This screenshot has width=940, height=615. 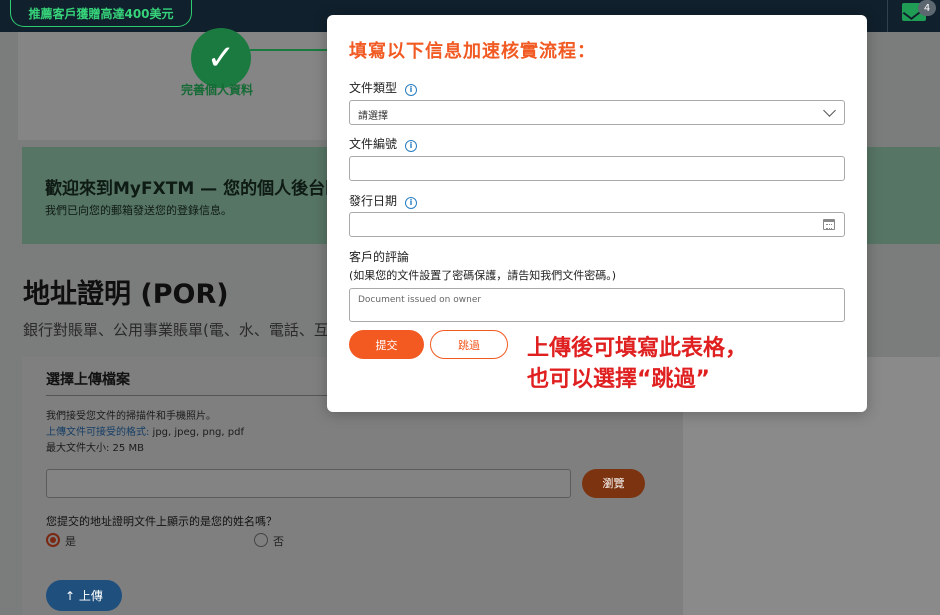 What do you see at coordinates (597, 168) in the screenshot?
I see `doc-number-input` at bounding box center [597, 168].